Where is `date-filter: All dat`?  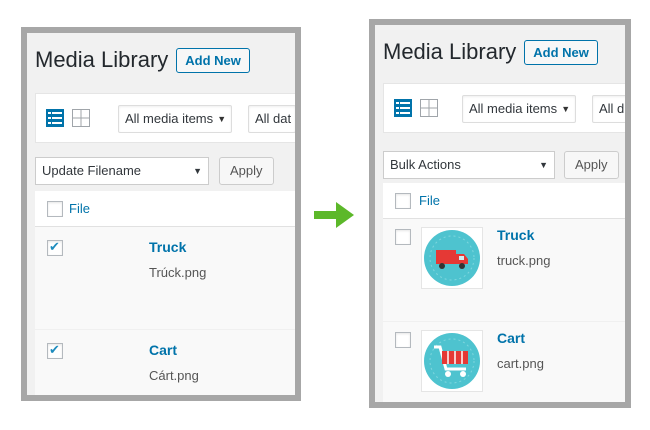 date-filter: All dat is located at coordinates (271, 119).